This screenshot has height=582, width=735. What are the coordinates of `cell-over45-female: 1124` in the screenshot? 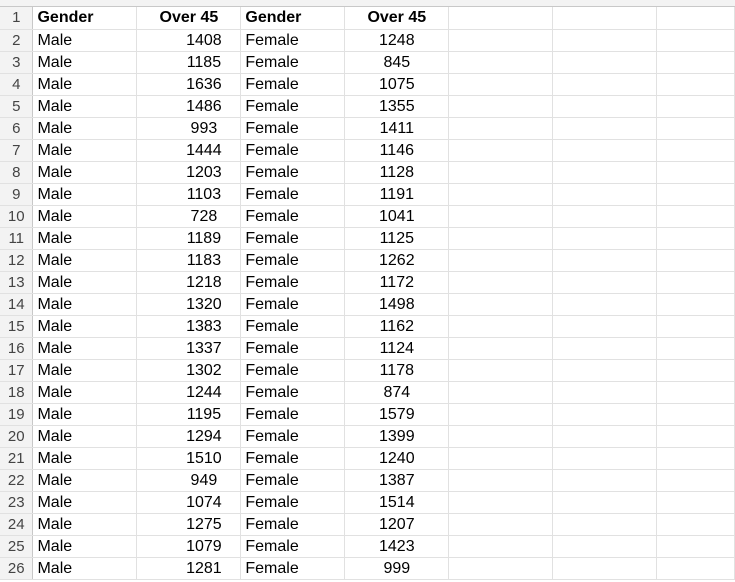 It's located at (397, 348).